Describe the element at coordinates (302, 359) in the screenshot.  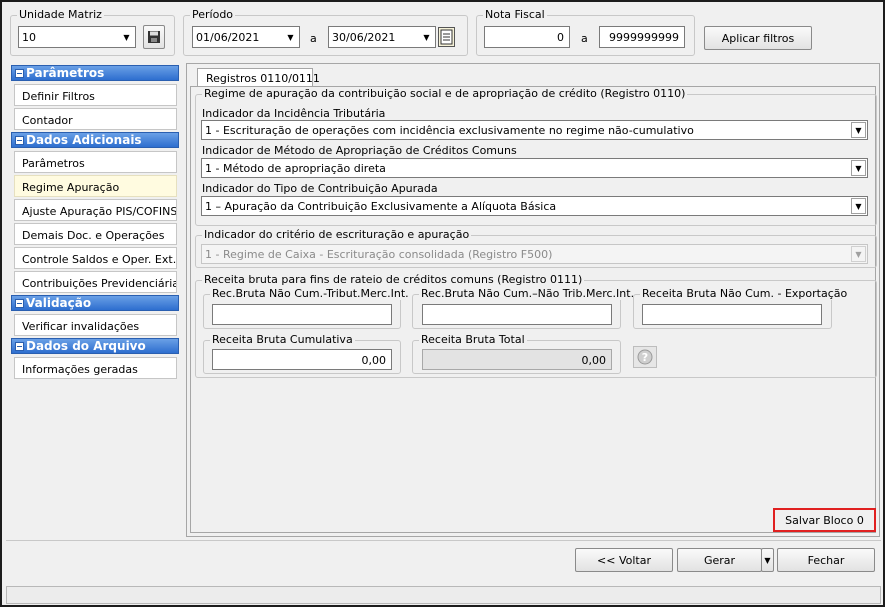
I see `rec-cumul-input: 0,00` at that location.